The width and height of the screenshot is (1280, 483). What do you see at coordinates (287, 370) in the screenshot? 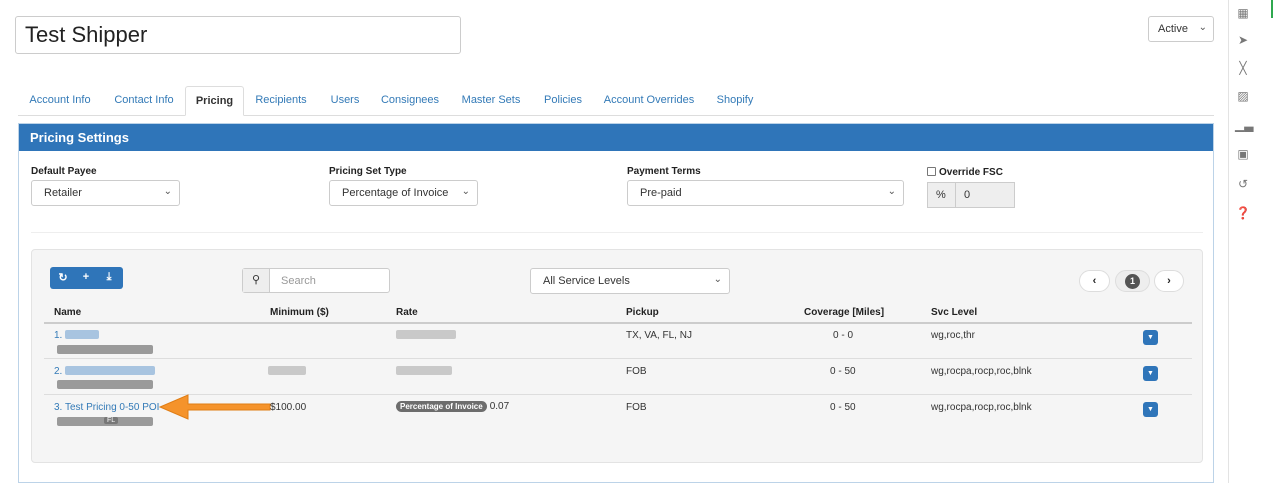
I see `redacted-minimum` at bounding box center [287, 370].